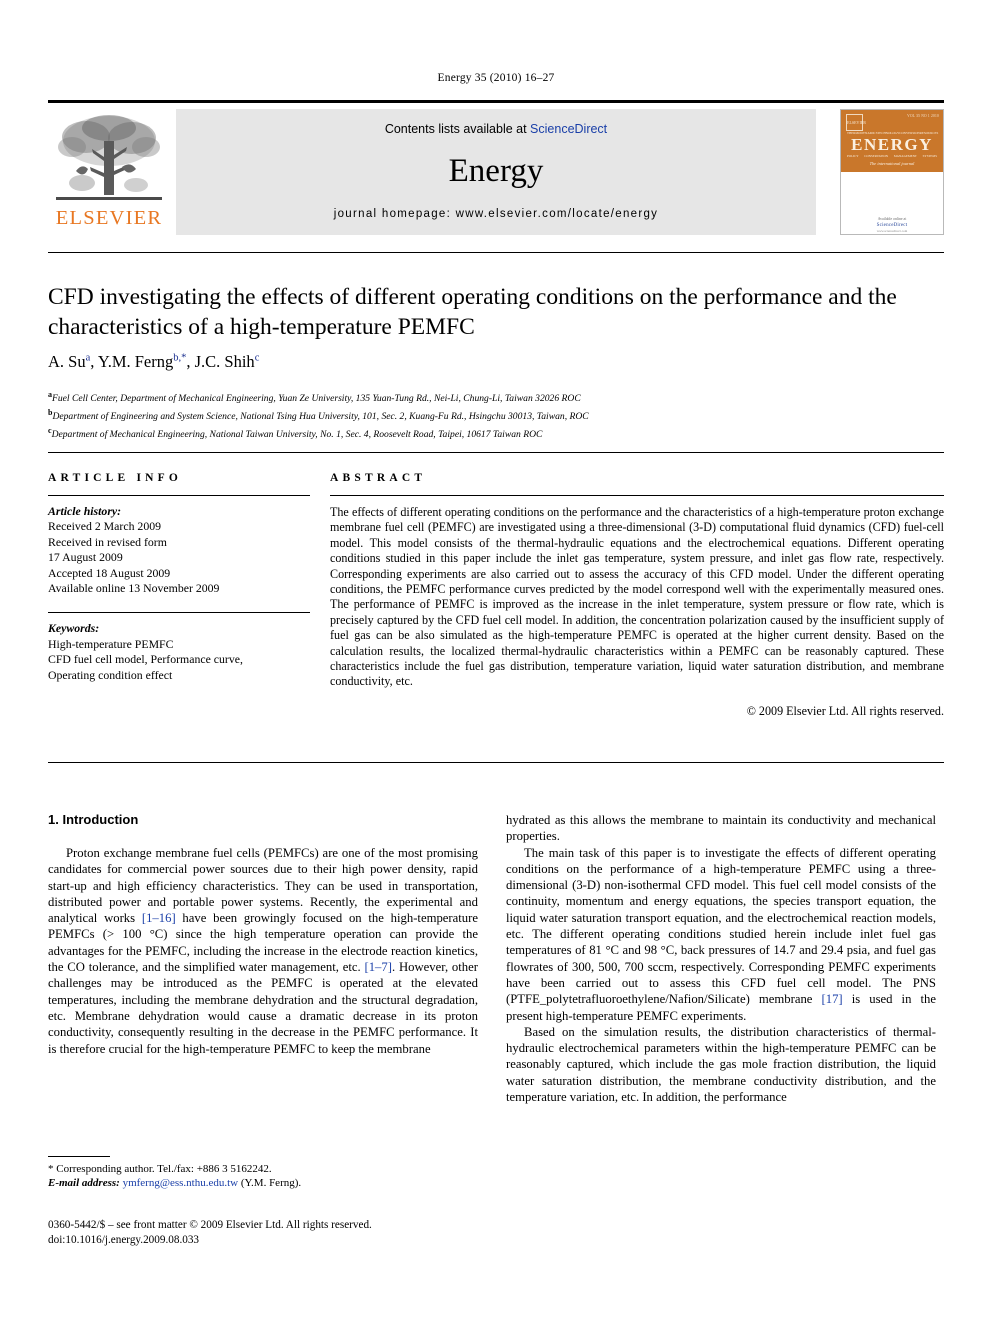 Image resolution: width=992 pixels, height=1323 pixels. What do you see at coordinates (892, 144) in the screenshot?
I see `cover-journal-title: ENERGY` at bounding box center [892, 144].